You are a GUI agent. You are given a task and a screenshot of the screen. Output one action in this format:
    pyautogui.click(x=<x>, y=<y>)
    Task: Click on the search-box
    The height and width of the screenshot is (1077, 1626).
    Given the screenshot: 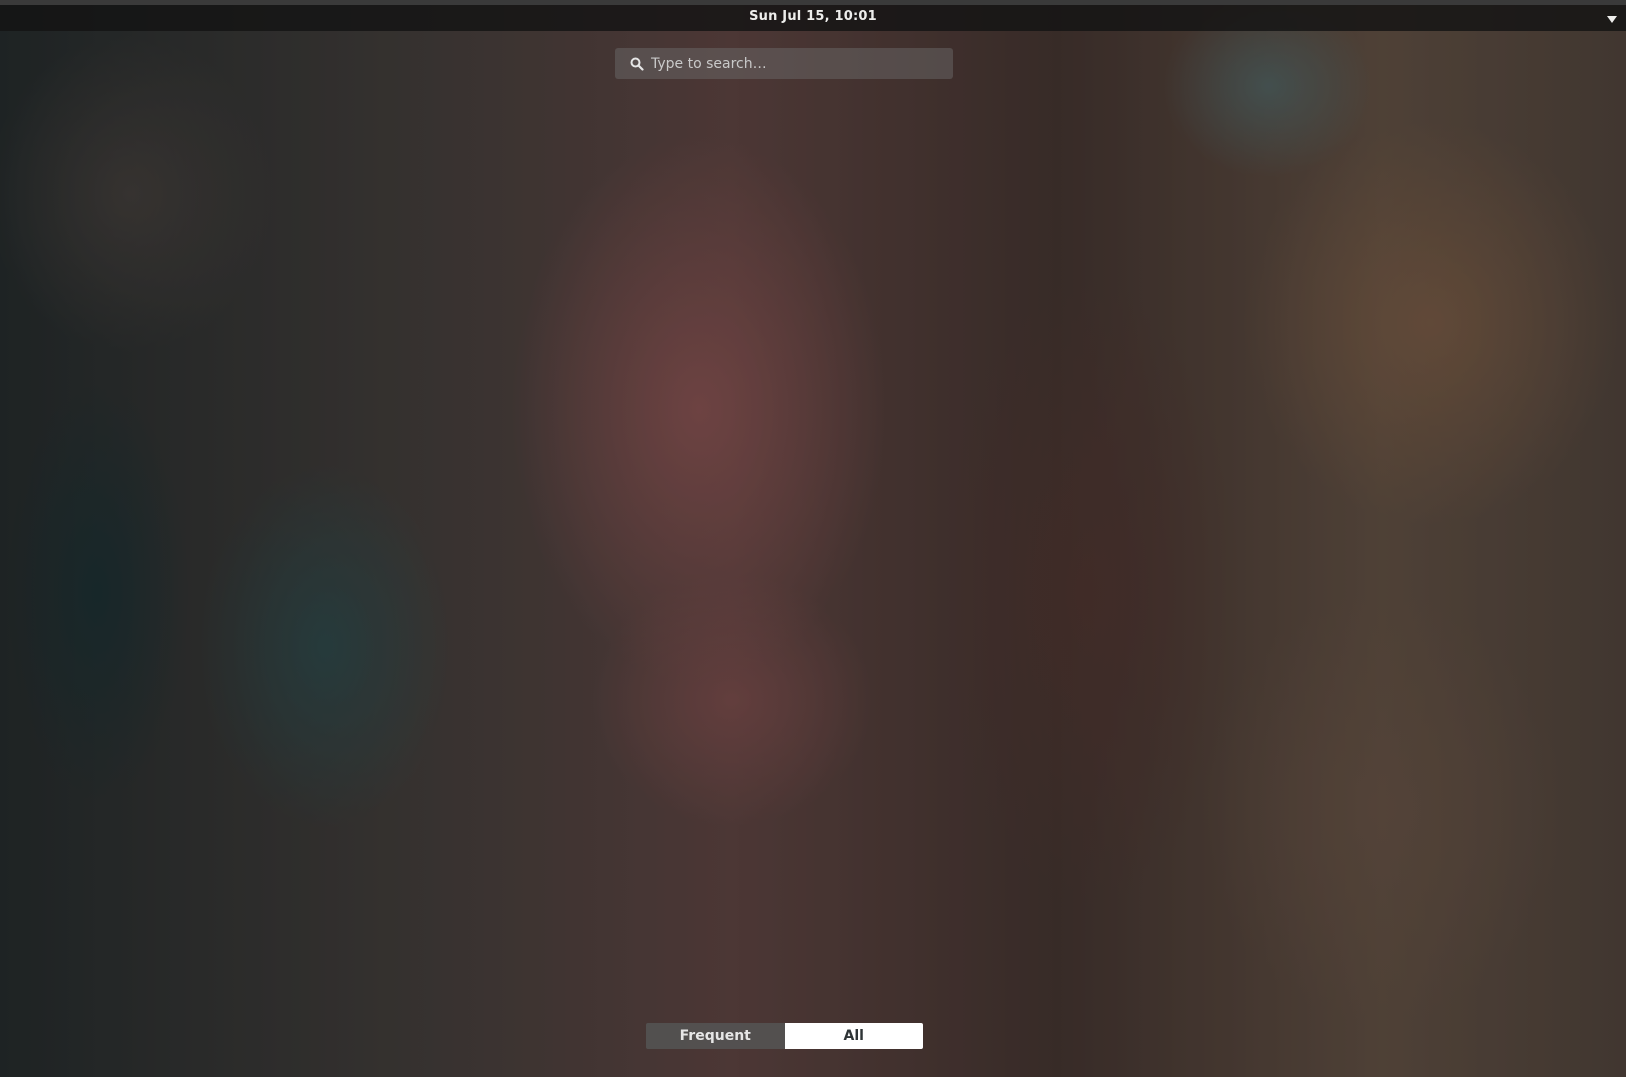 What is the action you would take?
    pyautogui.click(x=784, y=63)
    